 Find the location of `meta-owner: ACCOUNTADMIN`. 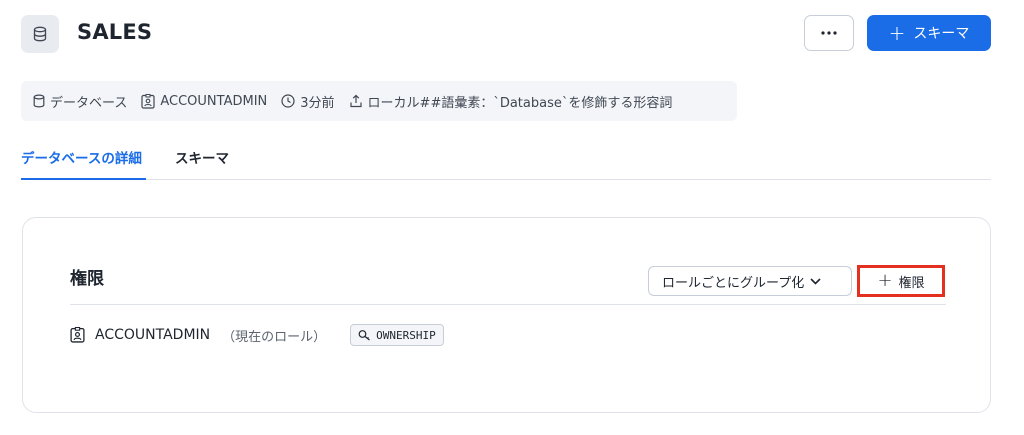

meta-owner: ACCOUNTADMIN is located at coordinates (204, 101).